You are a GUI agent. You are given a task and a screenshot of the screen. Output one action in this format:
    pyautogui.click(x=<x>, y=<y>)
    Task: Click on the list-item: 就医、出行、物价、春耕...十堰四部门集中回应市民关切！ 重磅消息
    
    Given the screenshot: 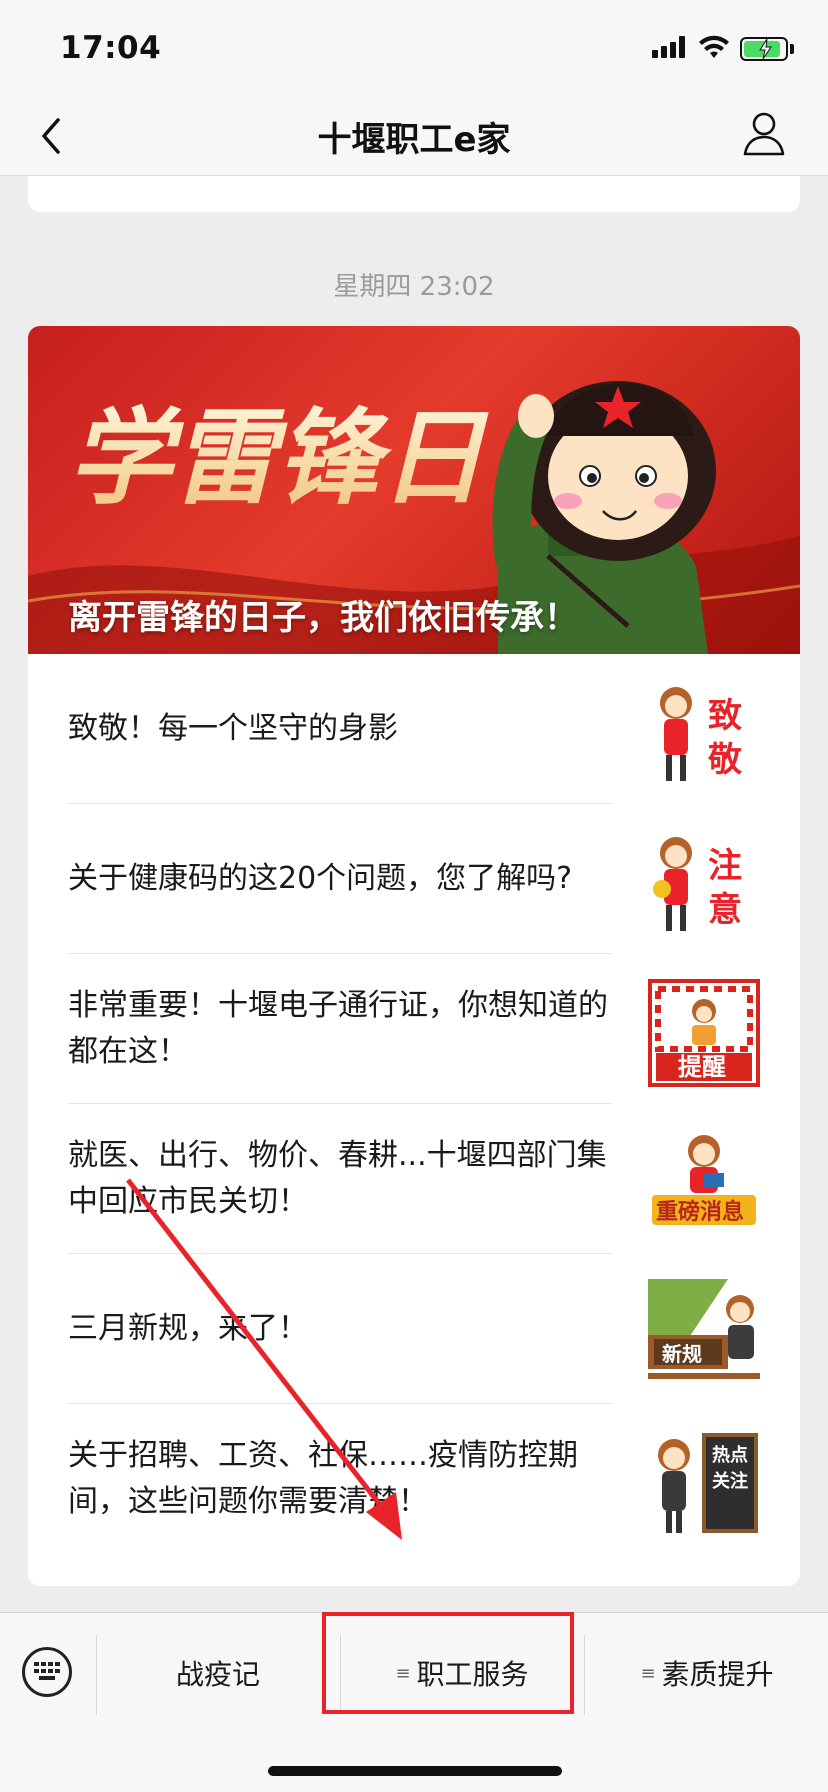 What is the action you would take?
    pyautogui.click(x=414, y=1179)
    